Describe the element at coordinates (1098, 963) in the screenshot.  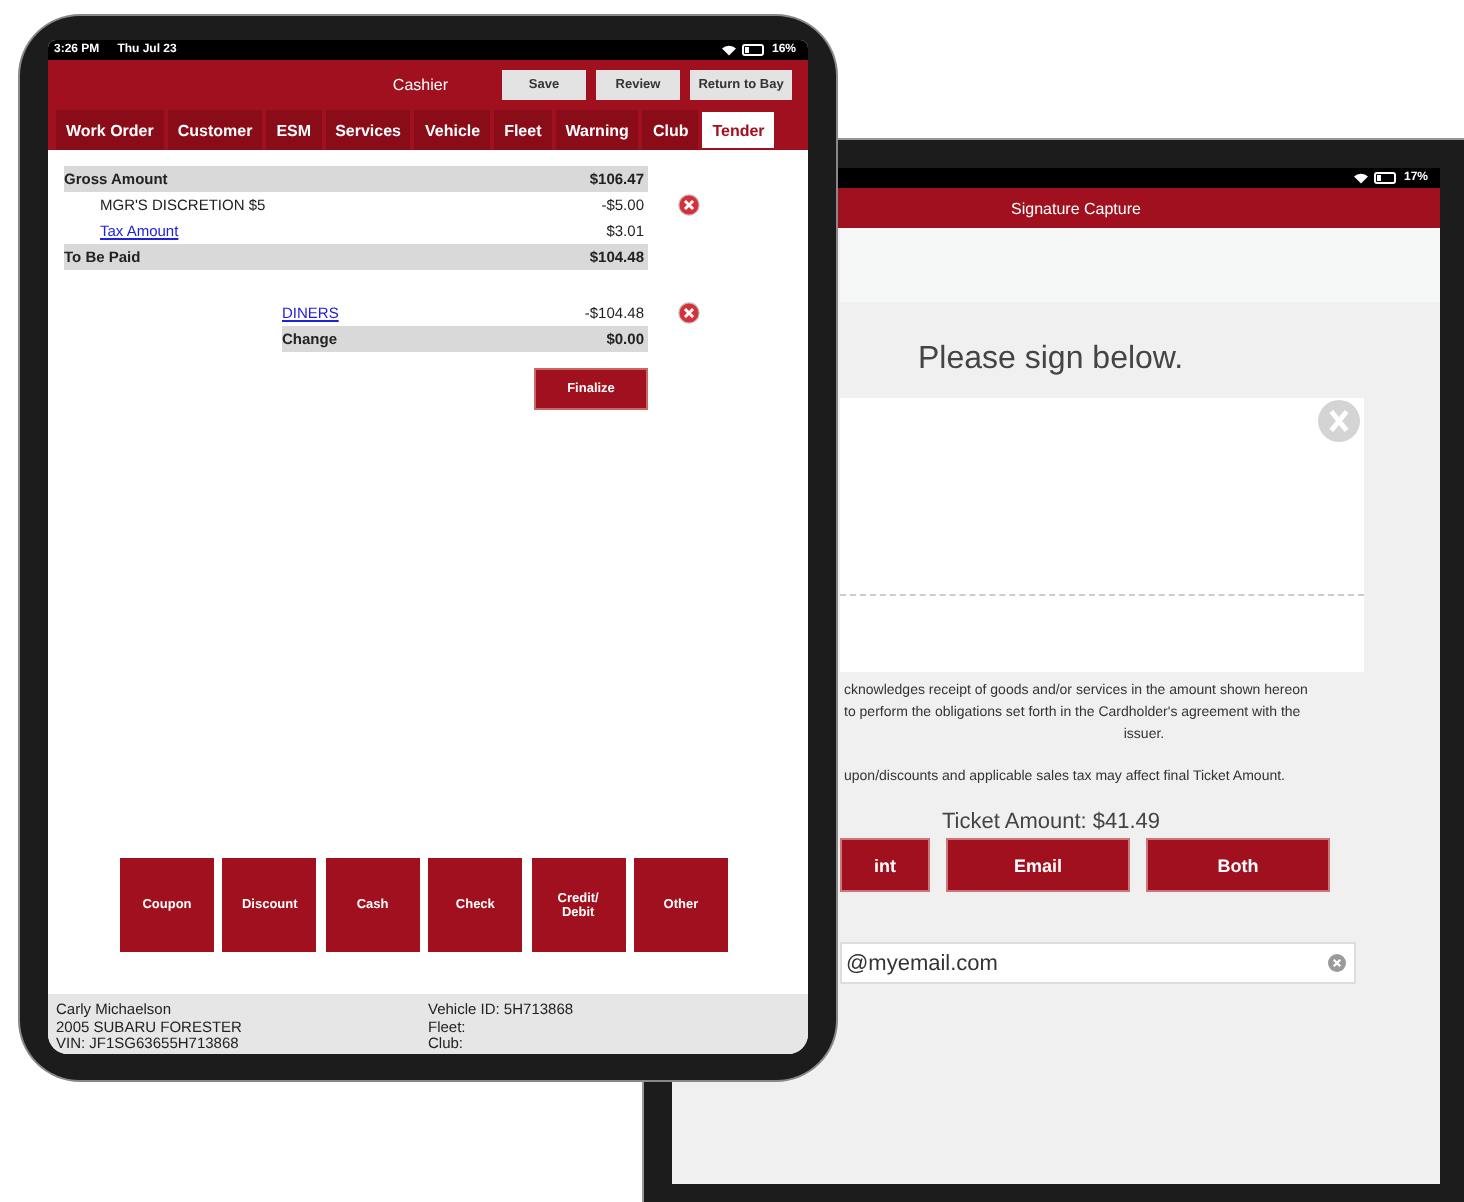
I see `email-field: @myemail.com` at that location.